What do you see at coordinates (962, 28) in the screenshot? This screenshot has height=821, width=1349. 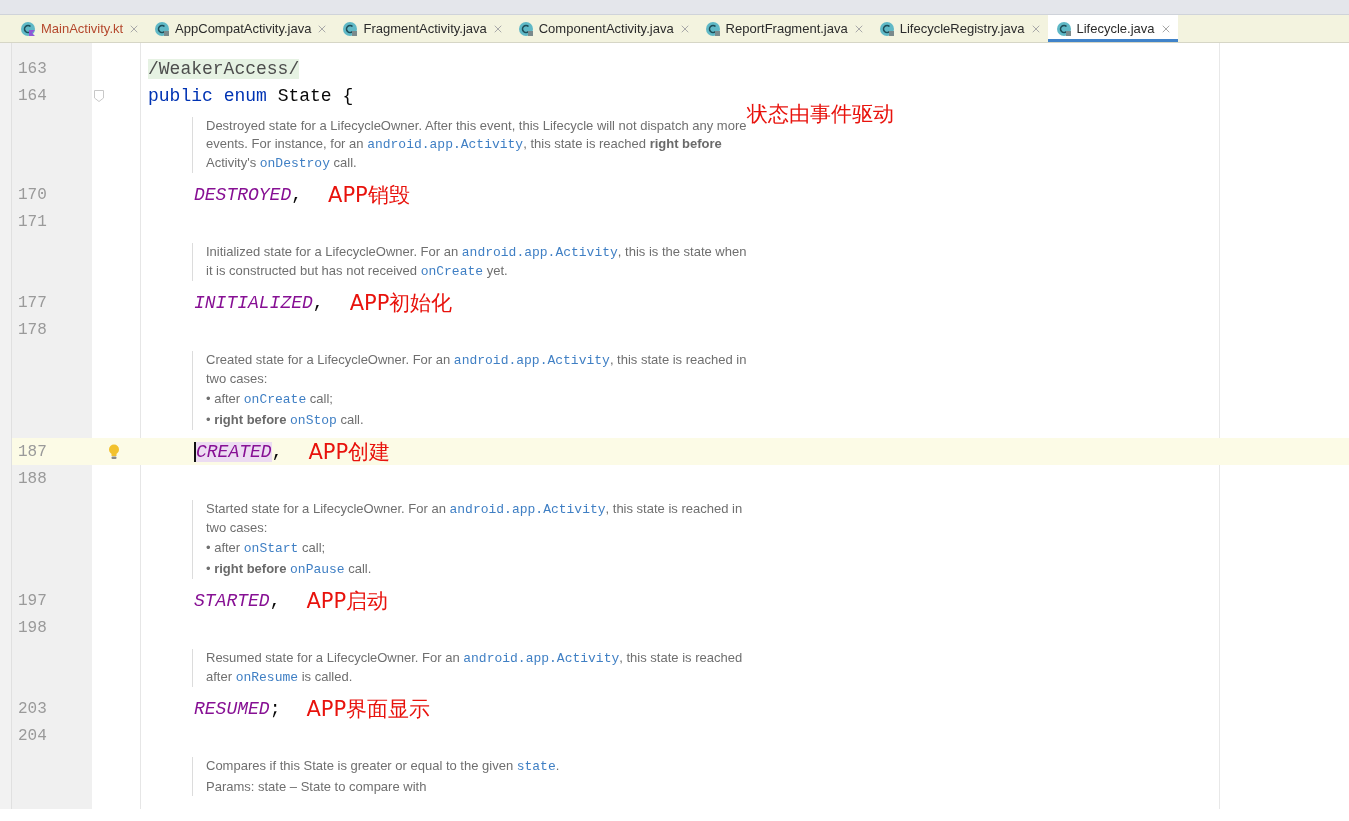 I see `tab-label: LifecycleRegistry.java` at bounding box center [962, 28].